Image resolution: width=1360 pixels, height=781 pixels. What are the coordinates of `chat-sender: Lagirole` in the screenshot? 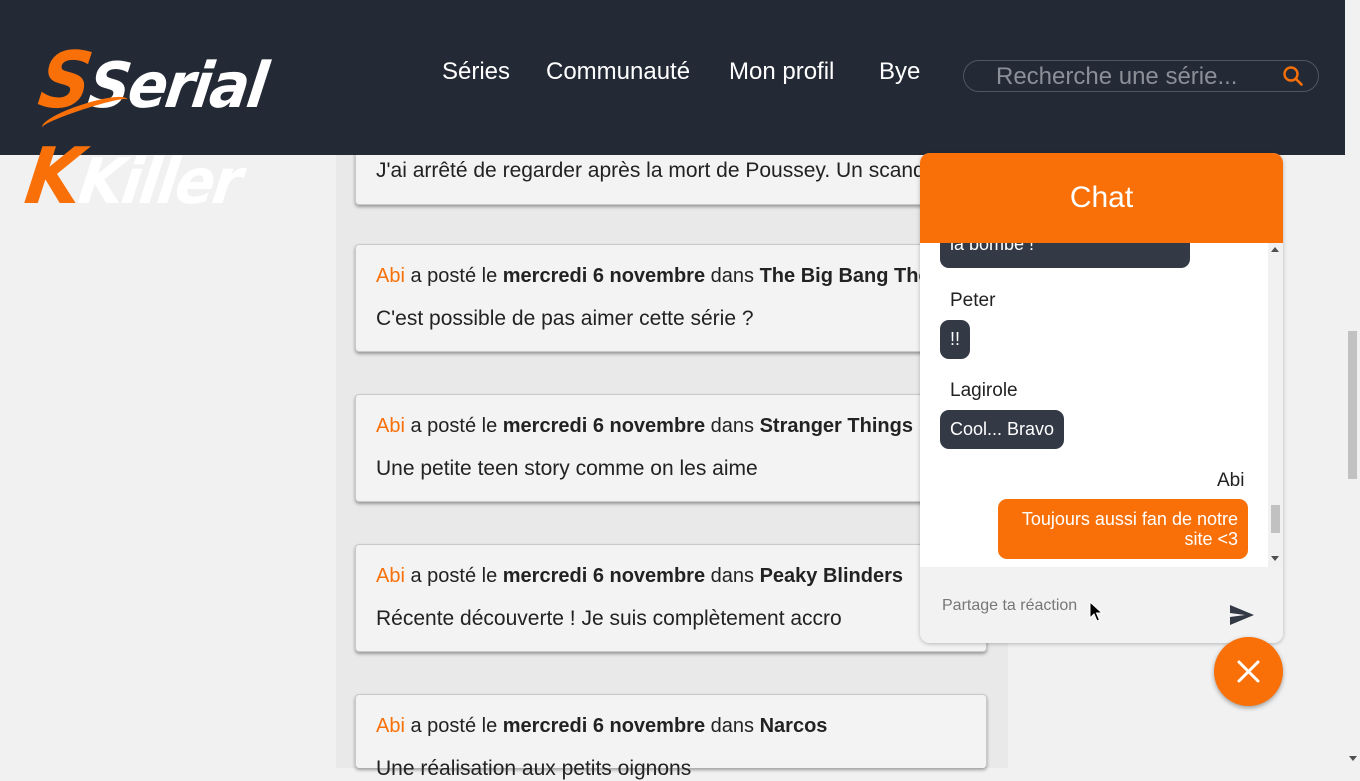 It's located at (984, 390).